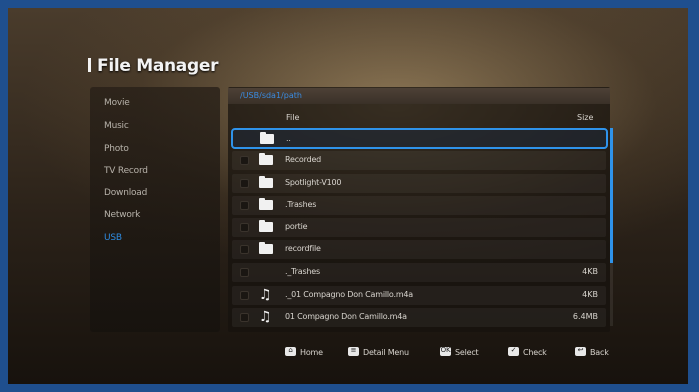 Image resolution: width=699 pixels, height=392 pixels. Describe the element at coordinates (126, 171) in the screenshot. I see `sidebar-item-tv-record: TV Record` at that location.